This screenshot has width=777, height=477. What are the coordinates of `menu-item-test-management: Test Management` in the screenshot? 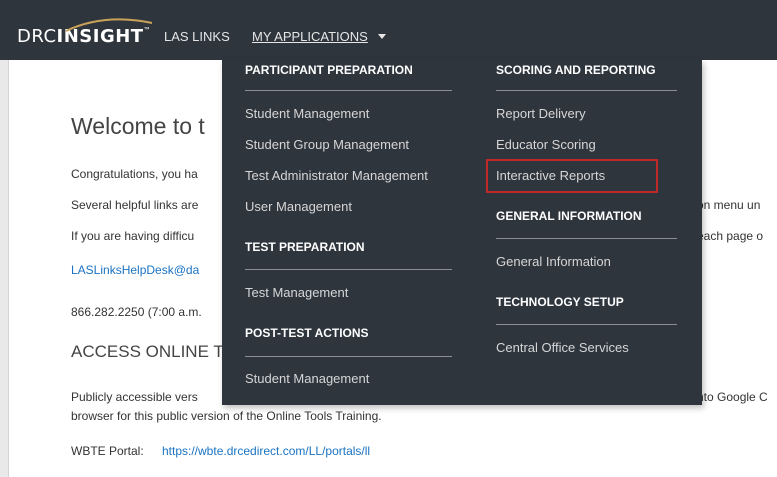 It's located at (296, 292).